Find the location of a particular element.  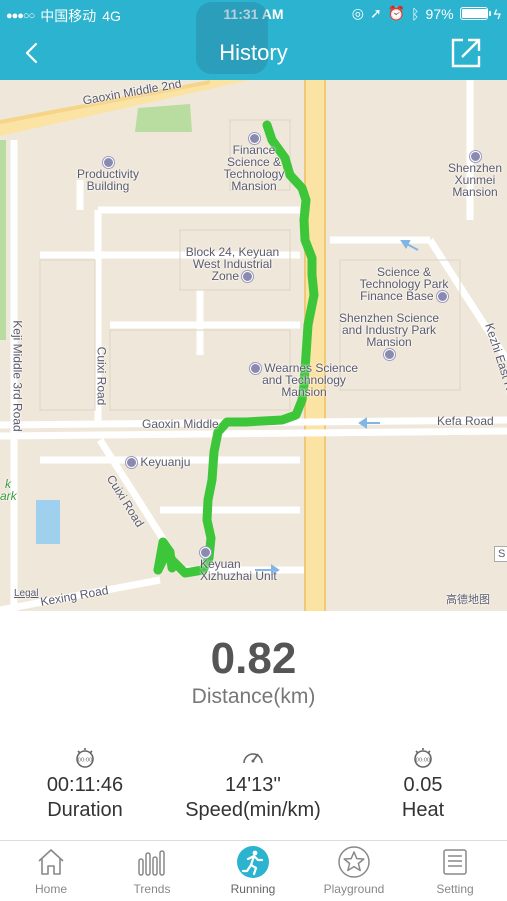

duration-stat: 00:00 00:11:46 Duration is located at coordinates (85, 784).